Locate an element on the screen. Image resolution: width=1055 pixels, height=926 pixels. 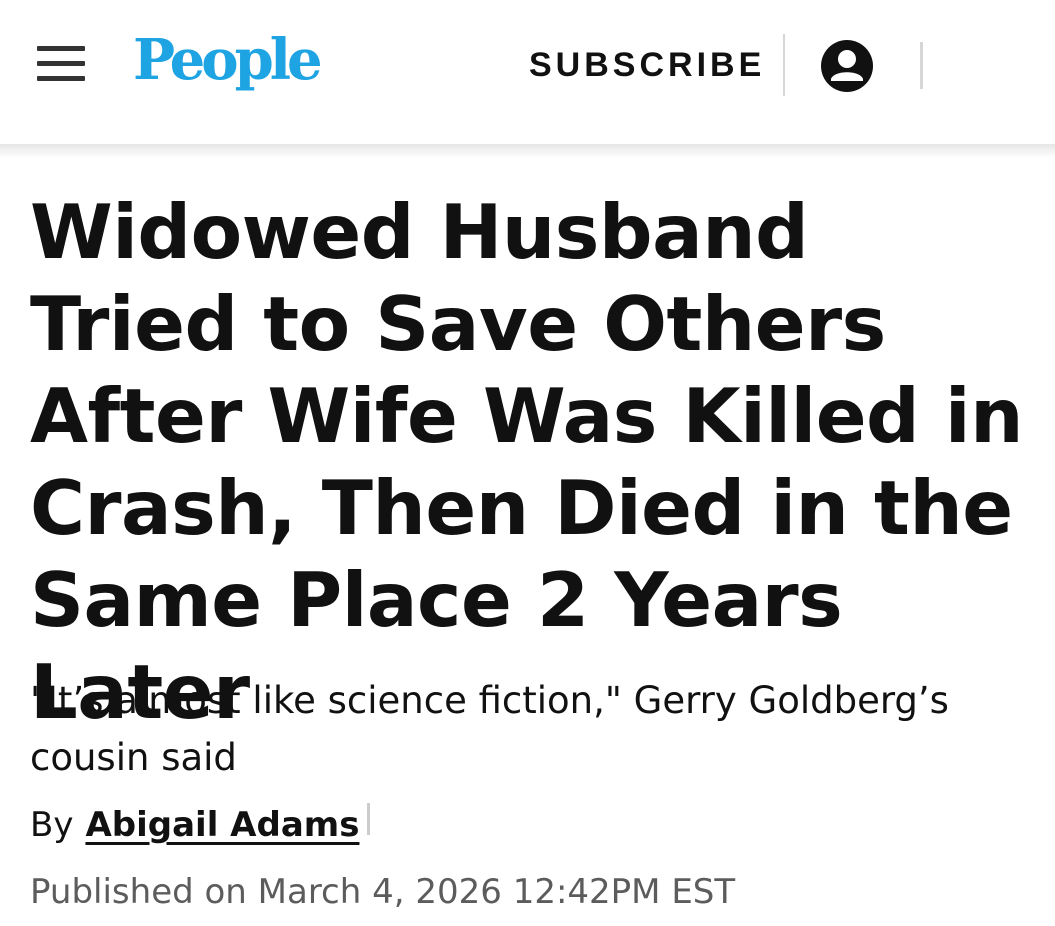
user-account-icon is located at coordinates (847, 66).